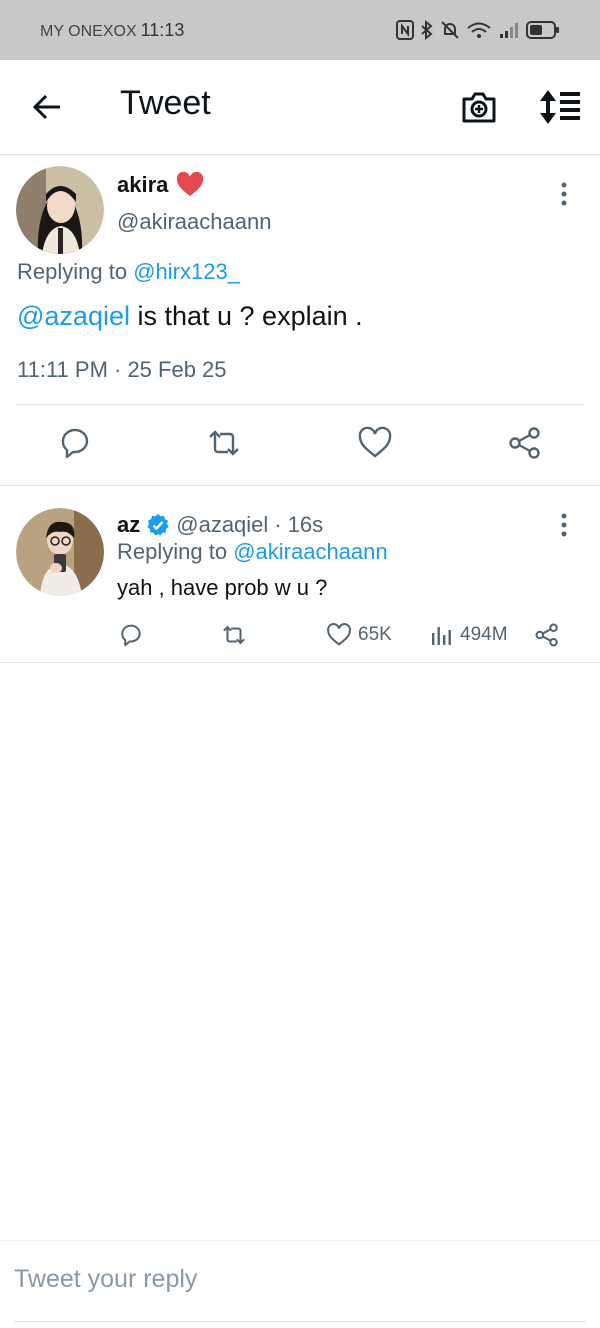 Image resolution: width=600 pixels, height=1328 pixels. I want to click on retweet-action, so click(234, 635).